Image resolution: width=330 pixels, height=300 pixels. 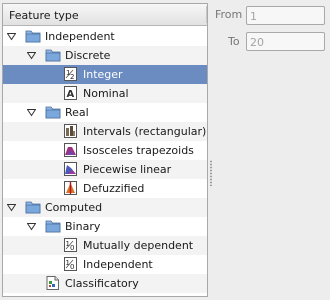 What do you see at coordinates (77, 112) in the screenshot?
I see `tree-node-label: Real` at bounding box center [77, 112].